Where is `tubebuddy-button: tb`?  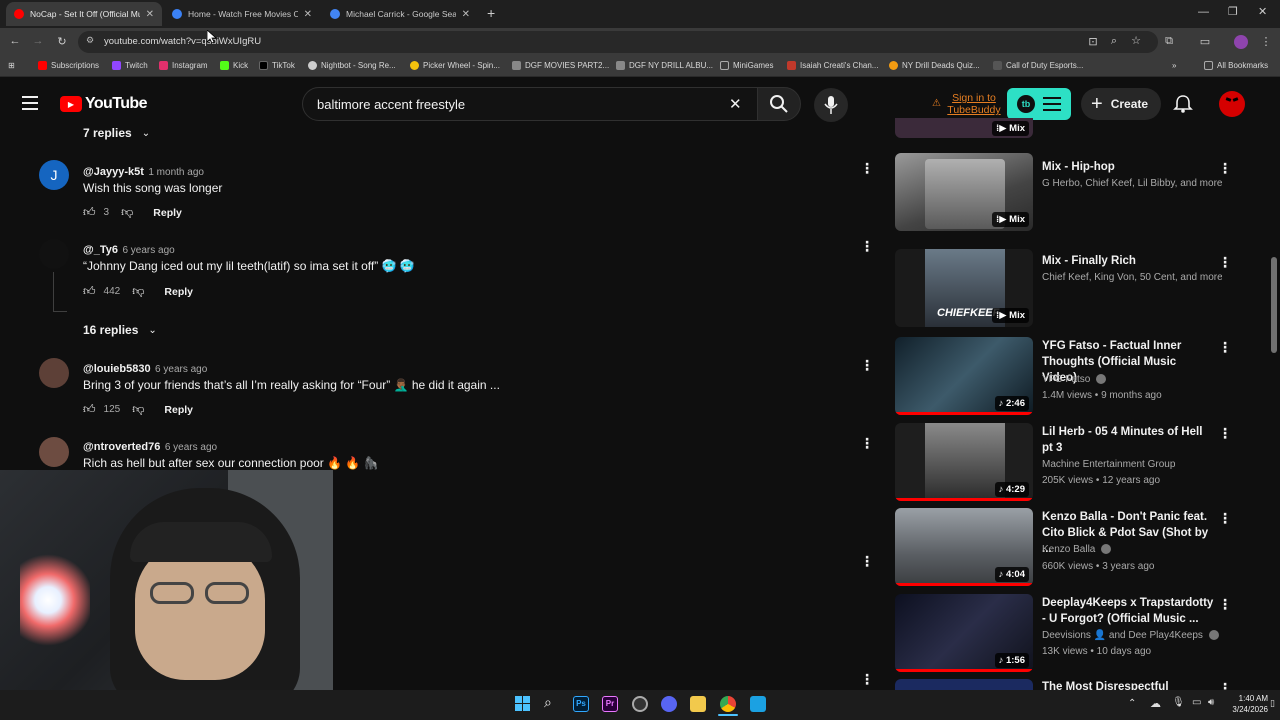
tubebuddy-button: tb is located at coordinates (1039, 104).